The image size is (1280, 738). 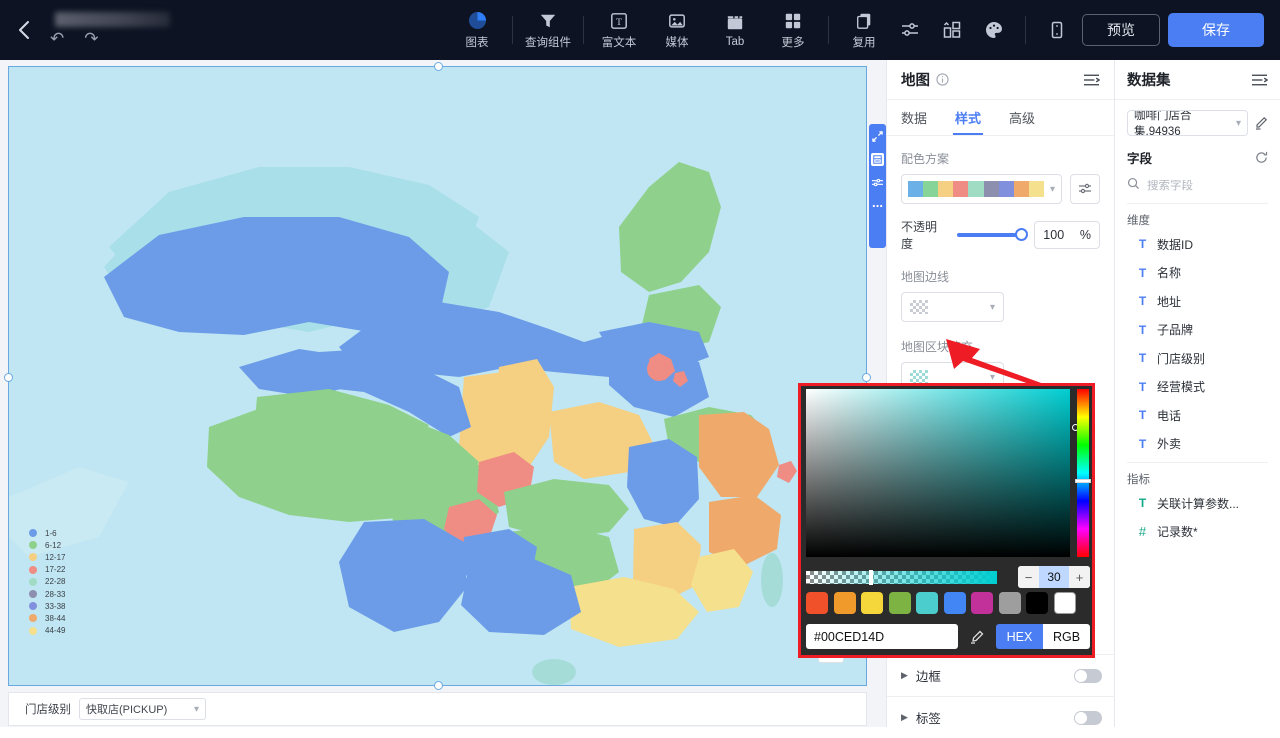 What do you see at coordinates (548, 30) in the screenshot?
I see `tool-query-widget: 查询组件` at bounding box center [548, 30].